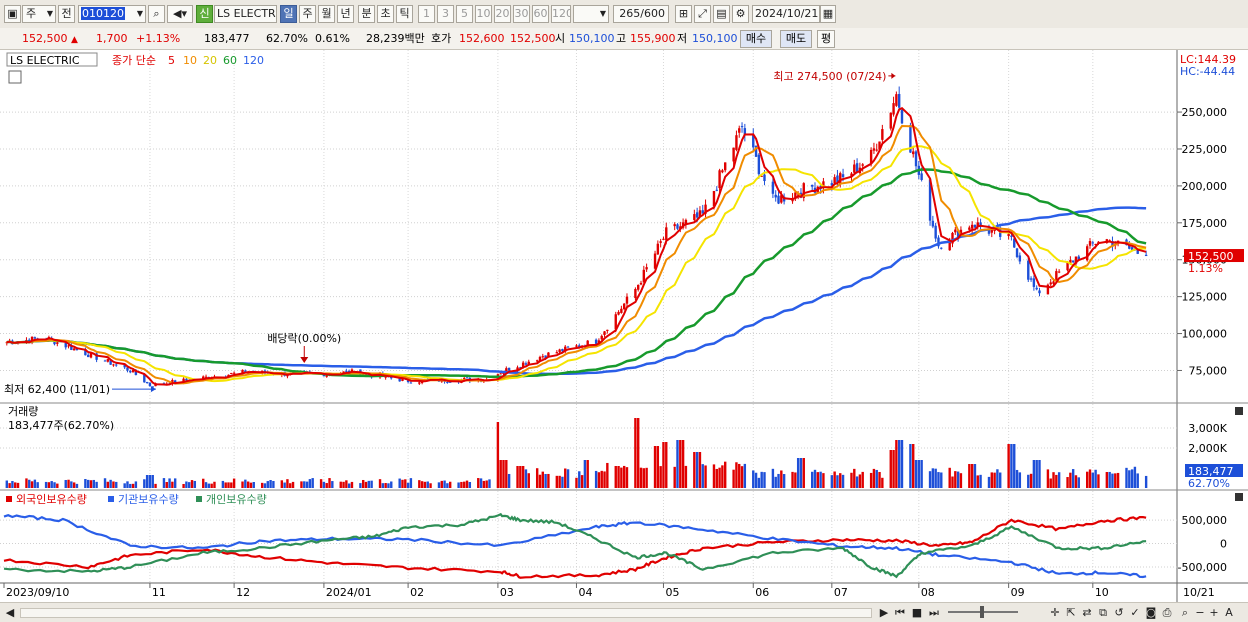 This screenshot has height=622, width=1248. What do you see at coordinates (1103, 612) in the screenshot?
I see `crop-icon: ⧉` at bounding box center [1103, 612].